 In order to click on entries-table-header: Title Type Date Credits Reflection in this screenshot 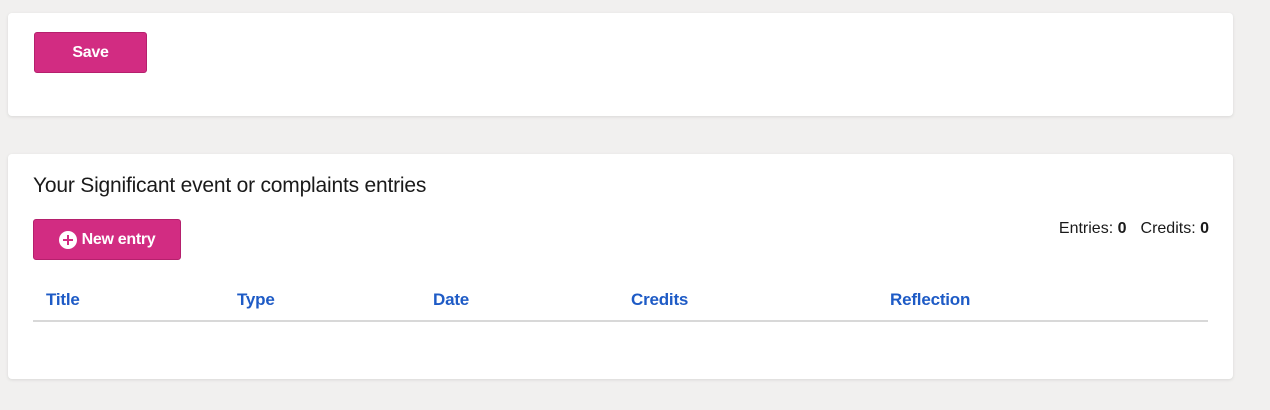, I will do `click(620, 303)`.